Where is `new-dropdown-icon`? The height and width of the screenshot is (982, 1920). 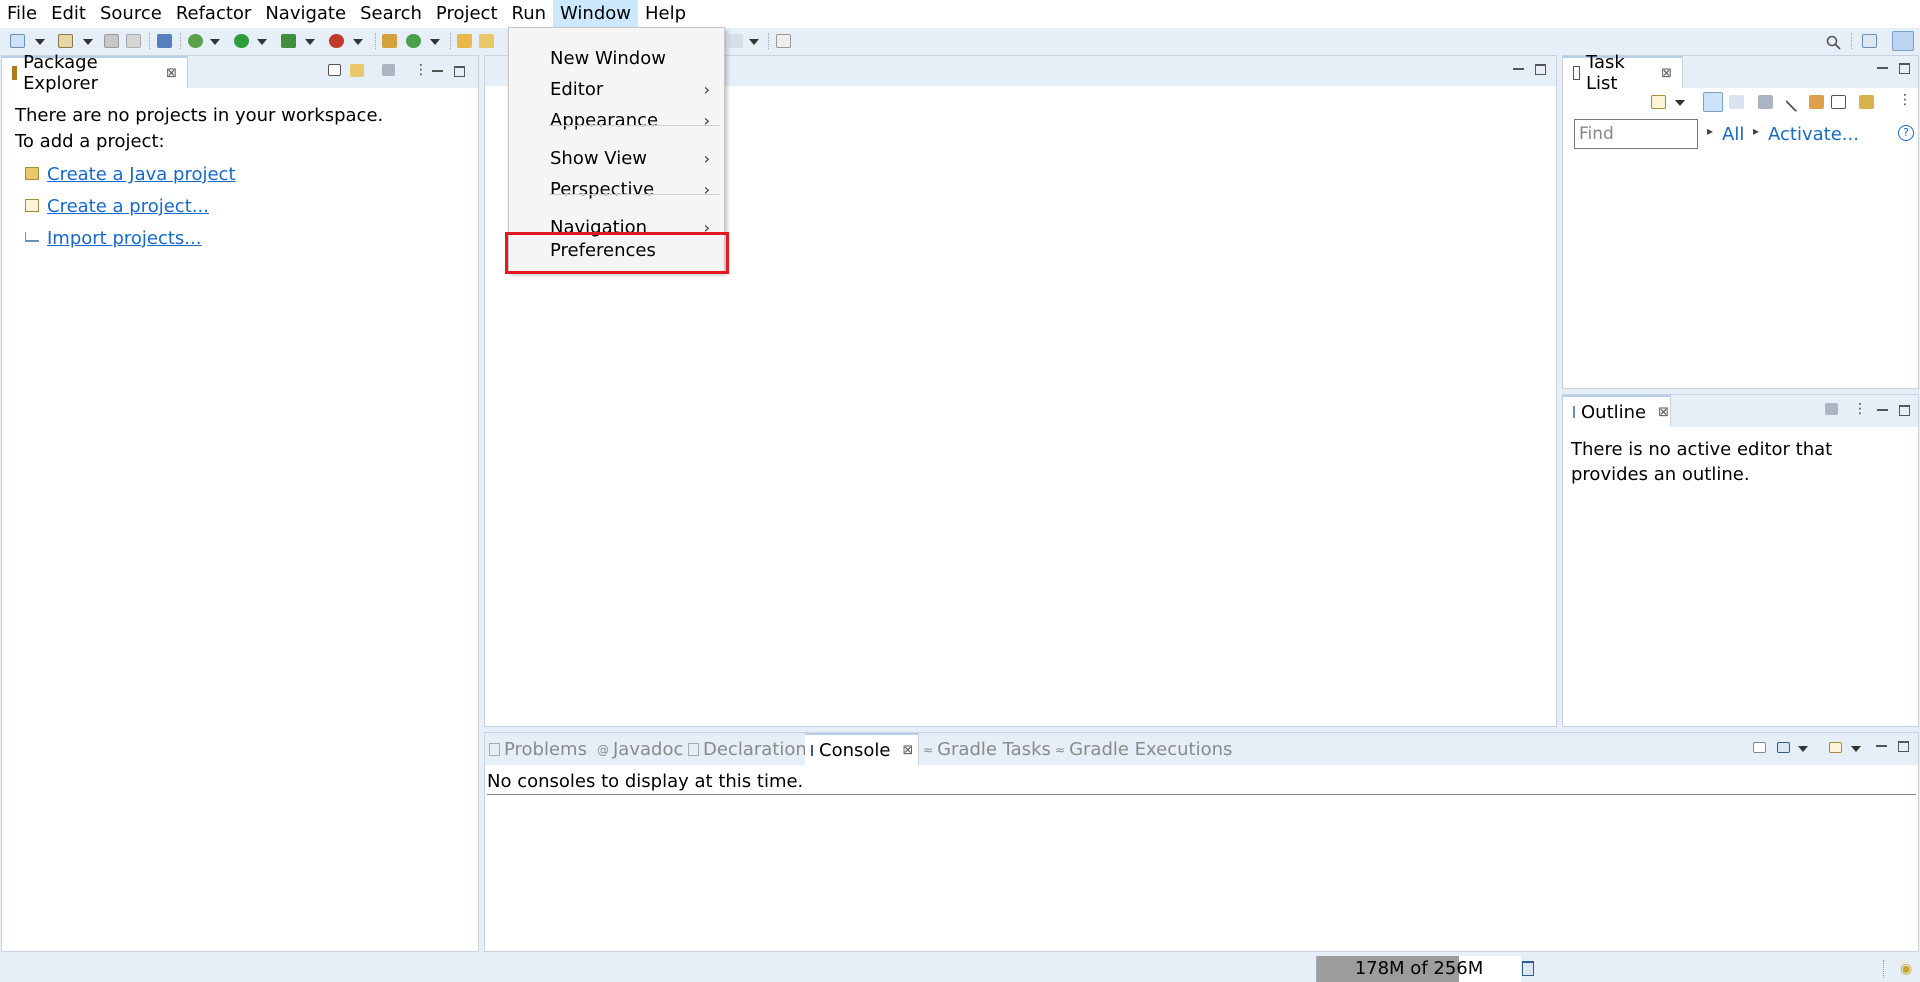
new-dropdown-icon is located at coordinates (40, 42).